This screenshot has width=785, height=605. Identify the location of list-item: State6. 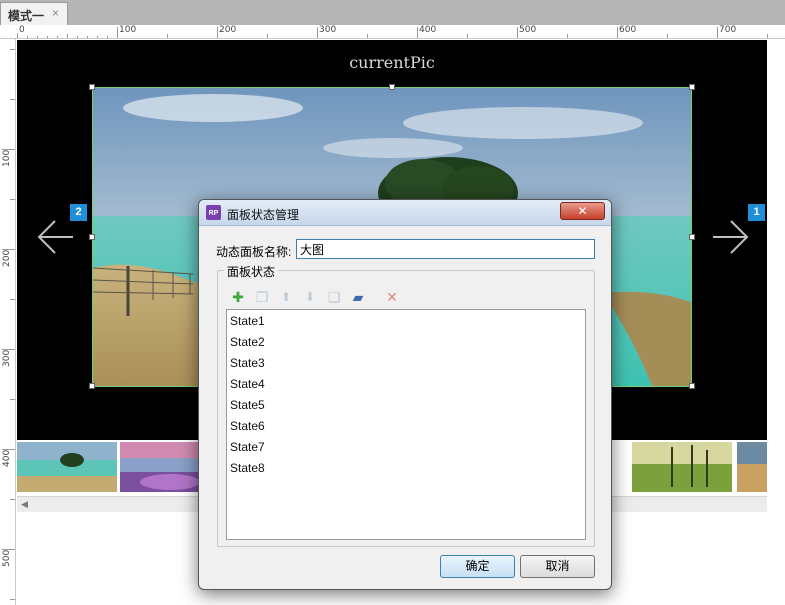
(247, 426).